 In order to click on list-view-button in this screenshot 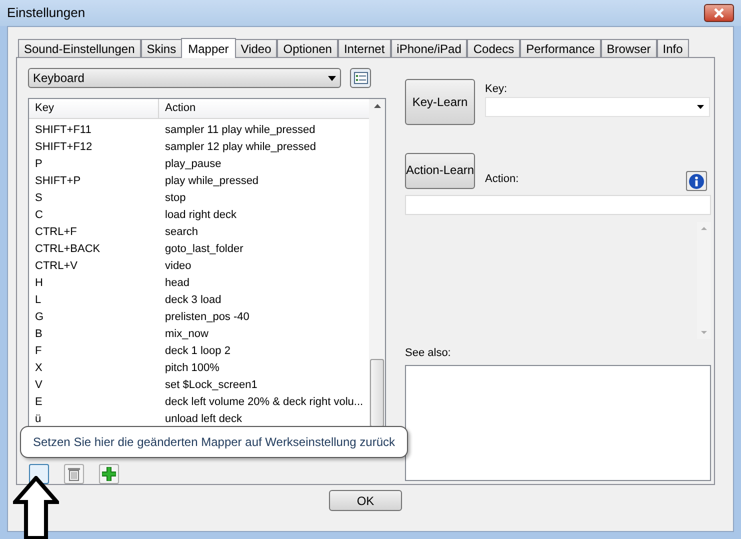, I will do `click(360, 78)`.